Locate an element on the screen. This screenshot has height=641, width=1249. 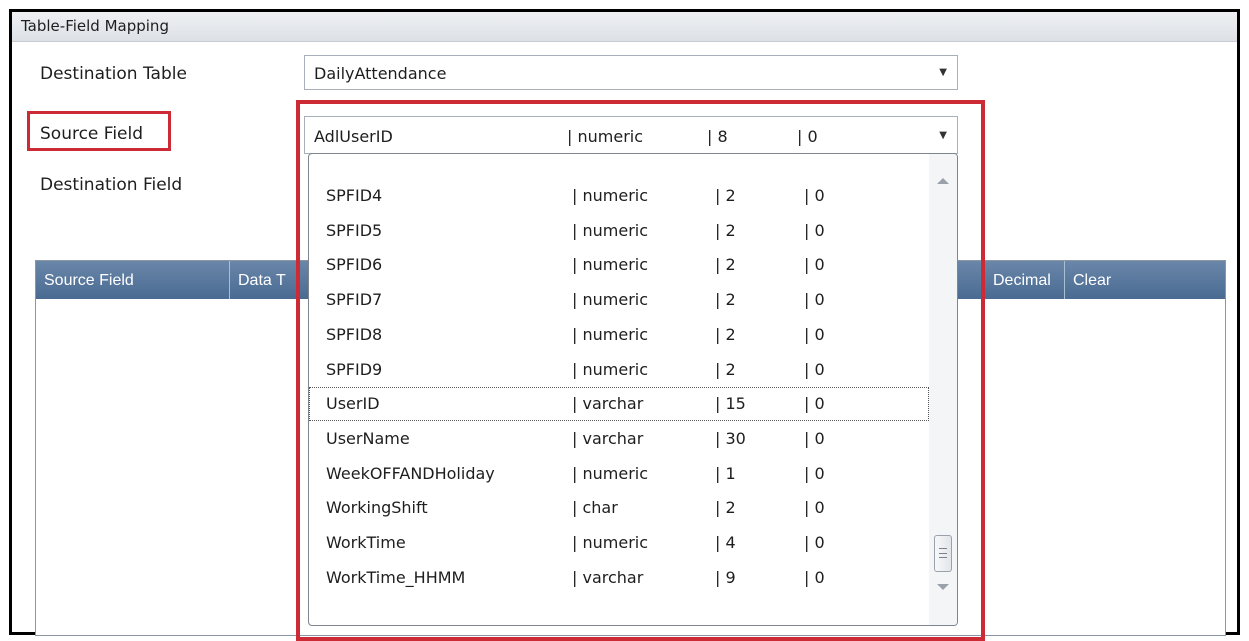
item-name: WorkTime_HHMM is located at coordinates (396, 577).